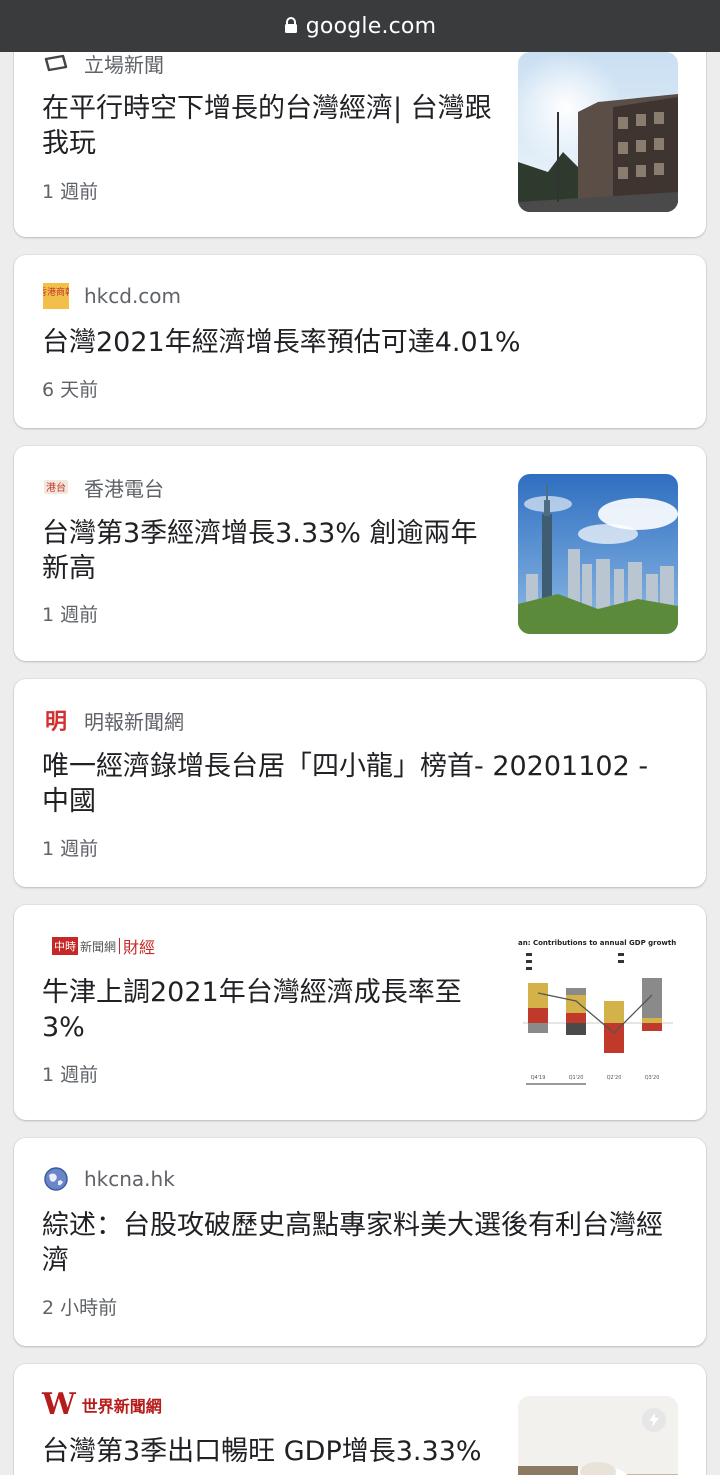  I want to click on chinatimes-section: 財經, so click(139, 947).